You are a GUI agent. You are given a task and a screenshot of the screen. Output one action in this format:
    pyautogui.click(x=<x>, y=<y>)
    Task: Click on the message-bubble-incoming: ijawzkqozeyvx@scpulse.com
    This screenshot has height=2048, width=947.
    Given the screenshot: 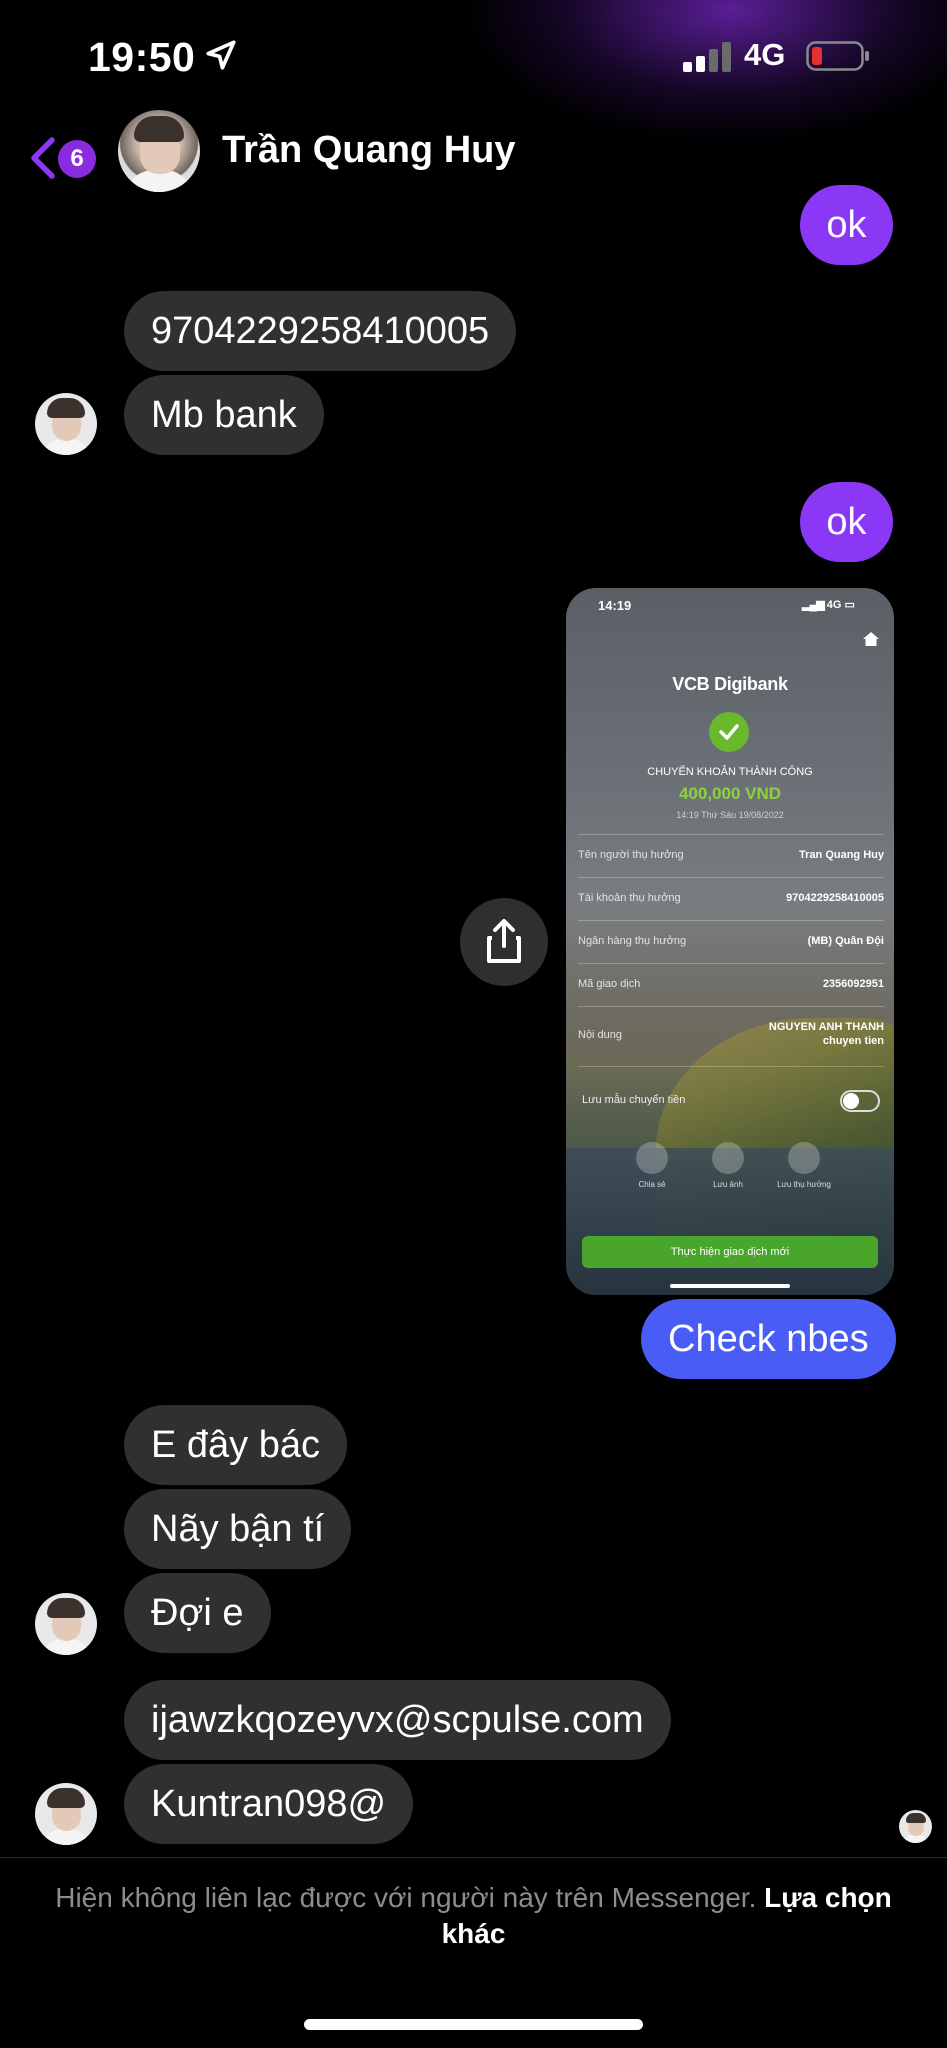 What is the action you would take?
    pyautogui.click(x=397, y=1720)
    